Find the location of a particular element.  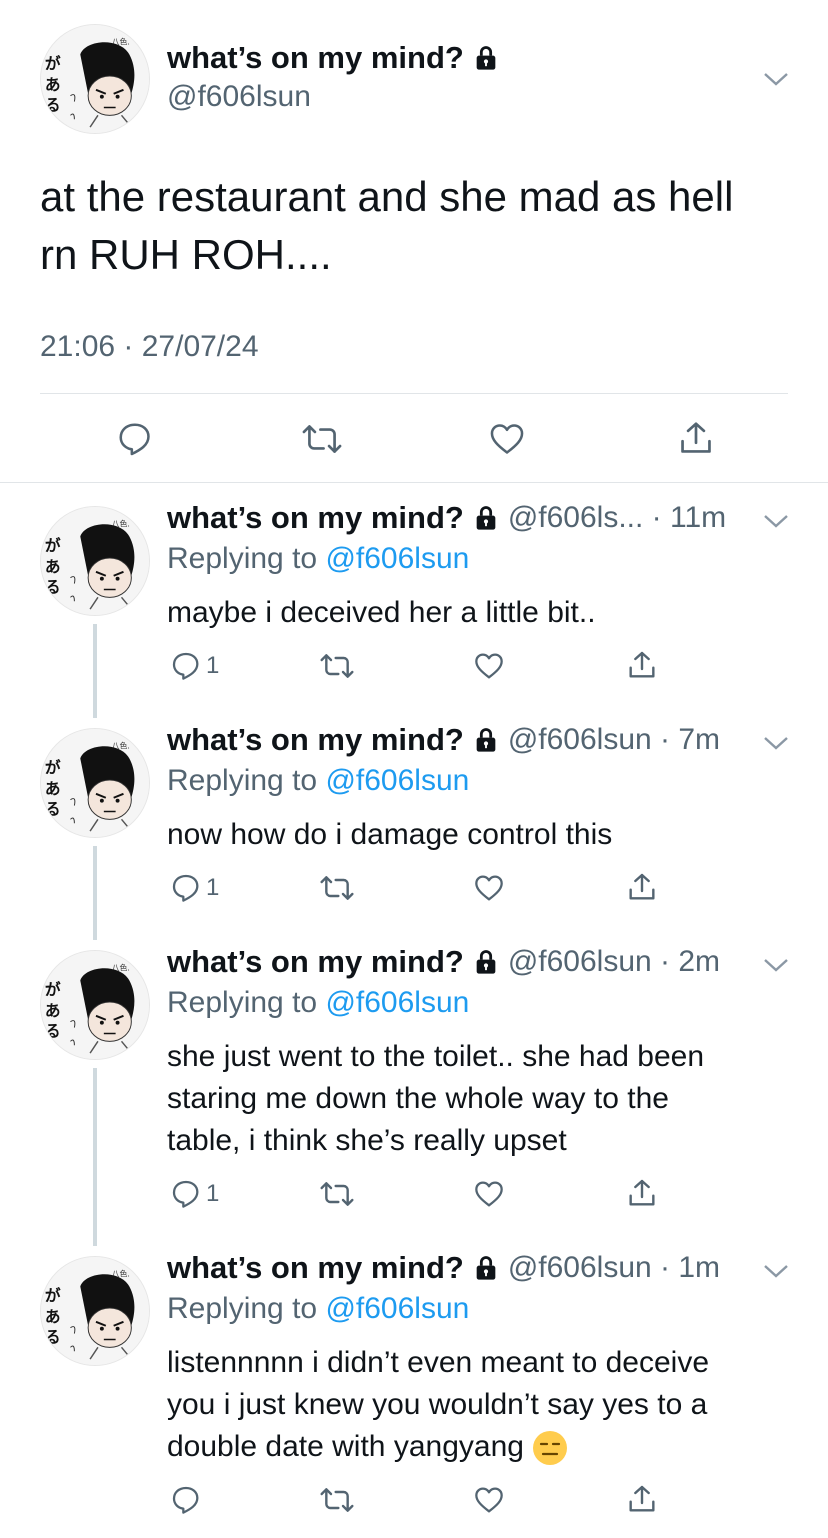

tweet-timestamp: 21:06 · 27/07/24 is located at coordinates (149, 347).